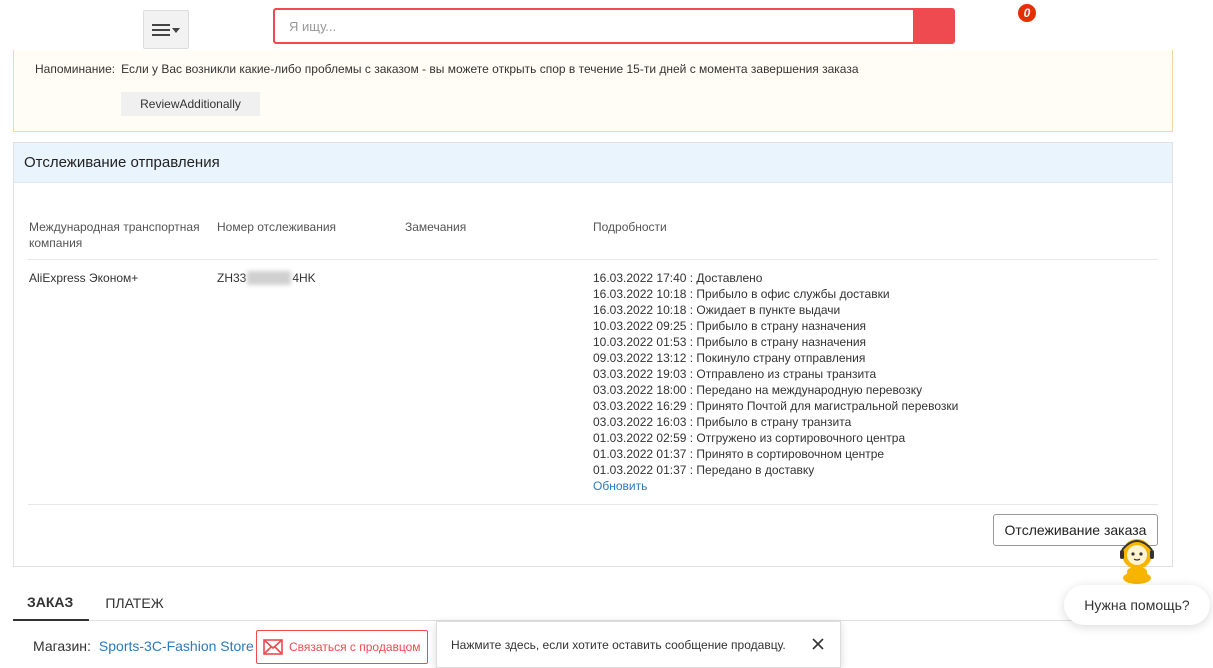 The width and height of the screenshot is (1213, 668). I want to click on caret-down-icon, so click(176, 30).